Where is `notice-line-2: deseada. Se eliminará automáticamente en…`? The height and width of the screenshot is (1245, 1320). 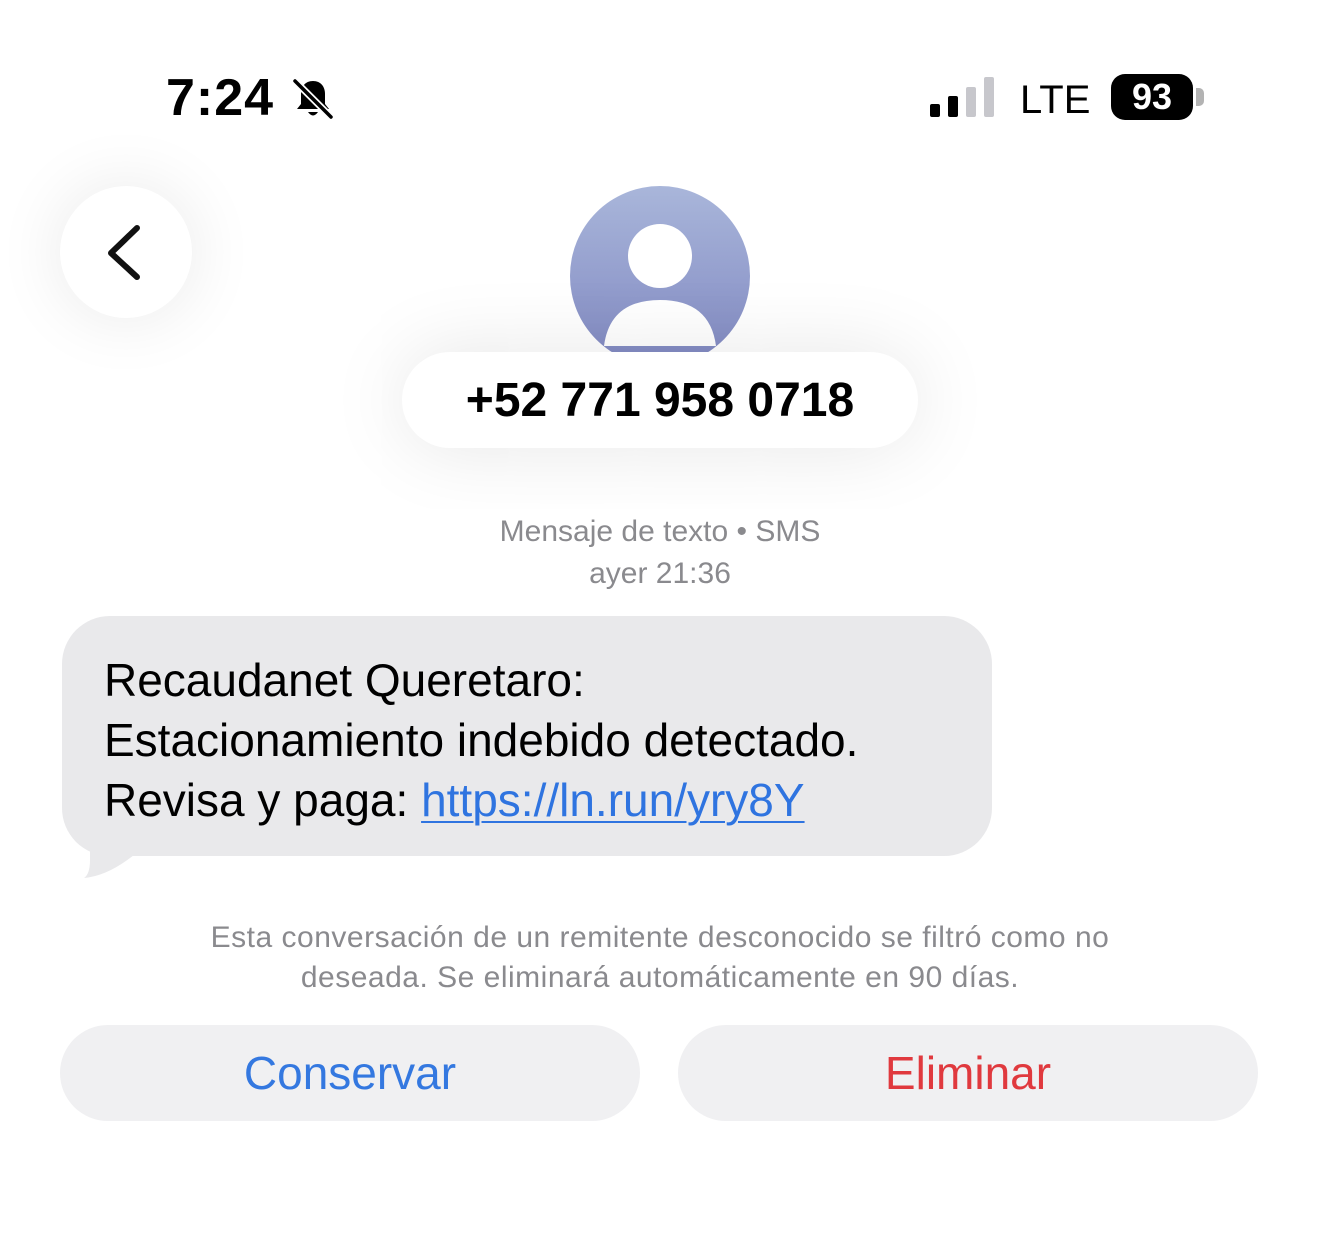
notice-line-2: deseada. Se eliminará automáticamente en… is located at coordinates (660, 977).